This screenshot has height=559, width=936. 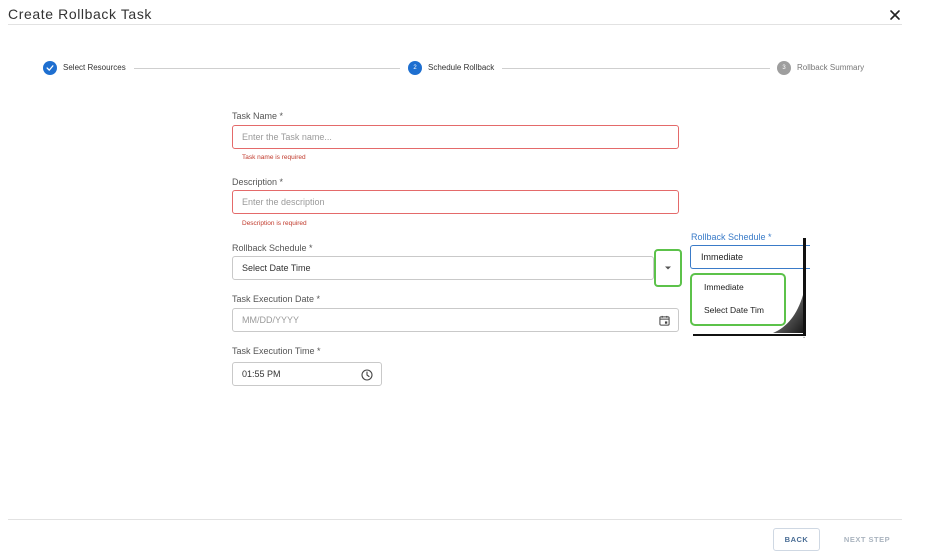 What do you see at coordinates (274, 223) in the screenshot?
I see `description-error: Description is required` at bounding box center [274, 223].